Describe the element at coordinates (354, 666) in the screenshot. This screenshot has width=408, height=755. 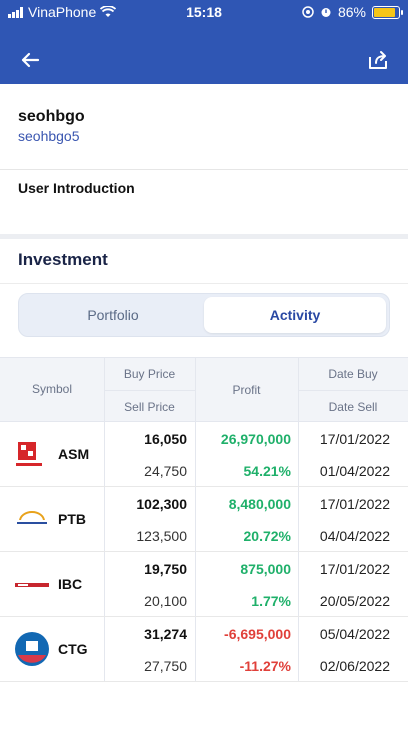
I see `date-sell: 02/06/2022` at that location.